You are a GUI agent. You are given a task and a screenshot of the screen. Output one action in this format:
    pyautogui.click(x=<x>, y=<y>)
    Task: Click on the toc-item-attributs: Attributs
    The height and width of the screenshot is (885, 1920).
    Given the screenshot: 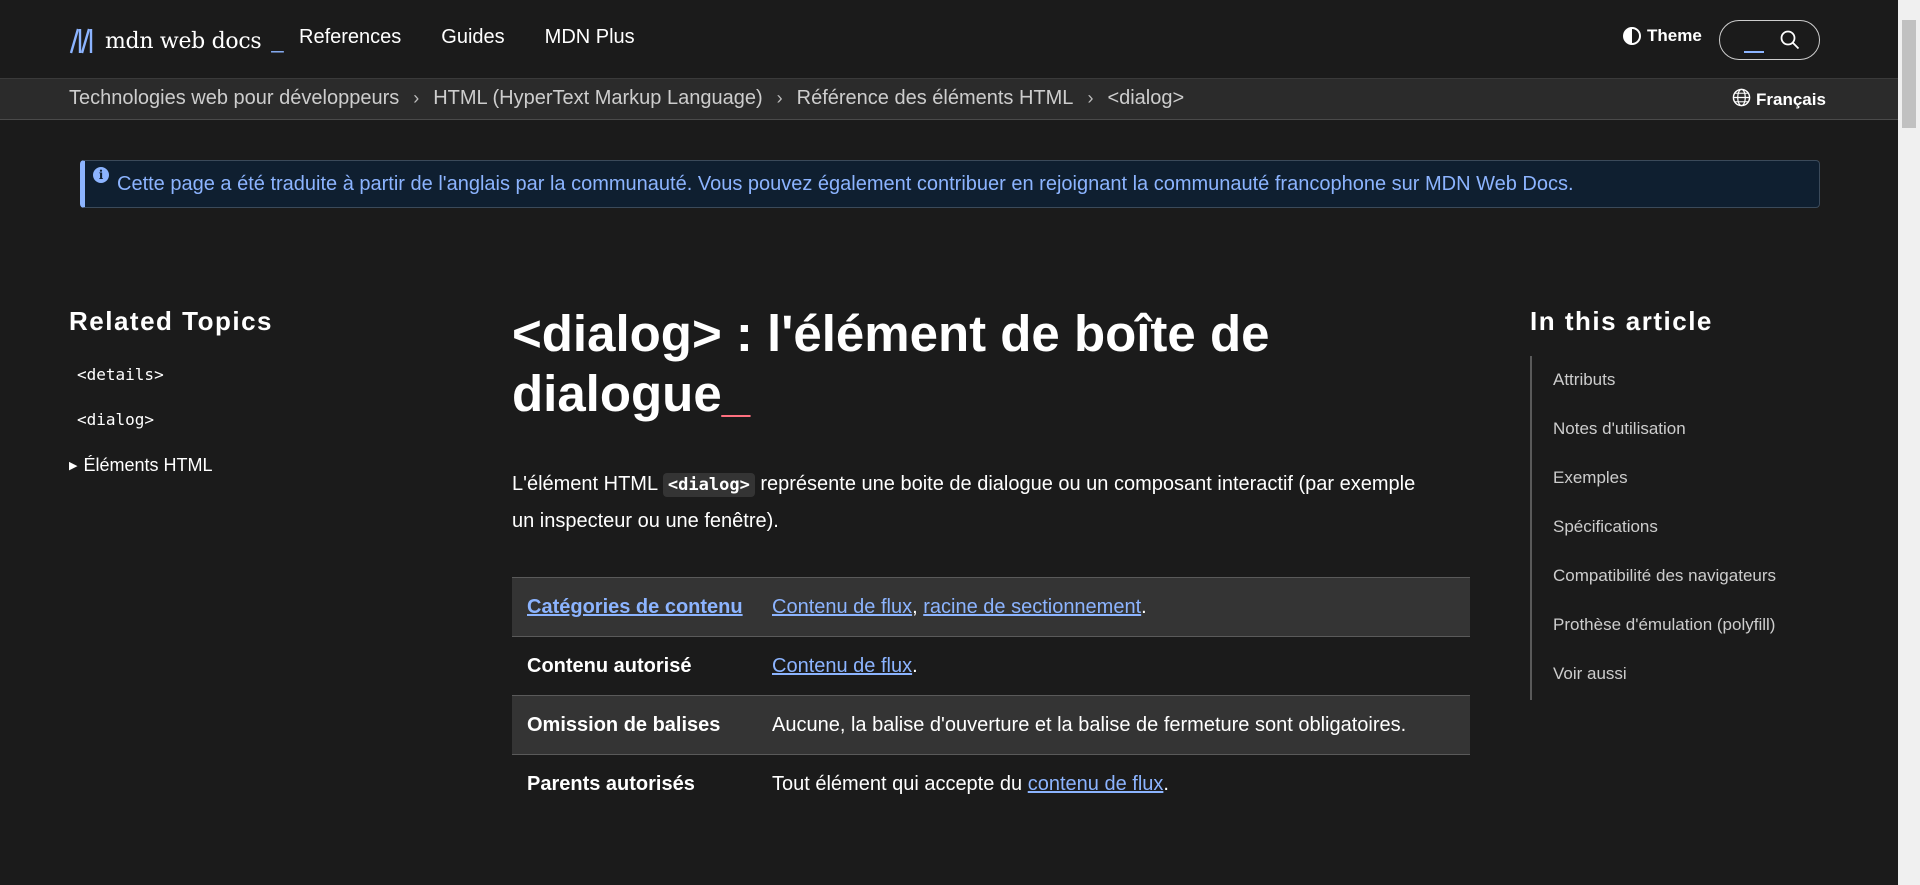 What is the action you would take?
    pyautogui.click(x=1584, y=380)
    